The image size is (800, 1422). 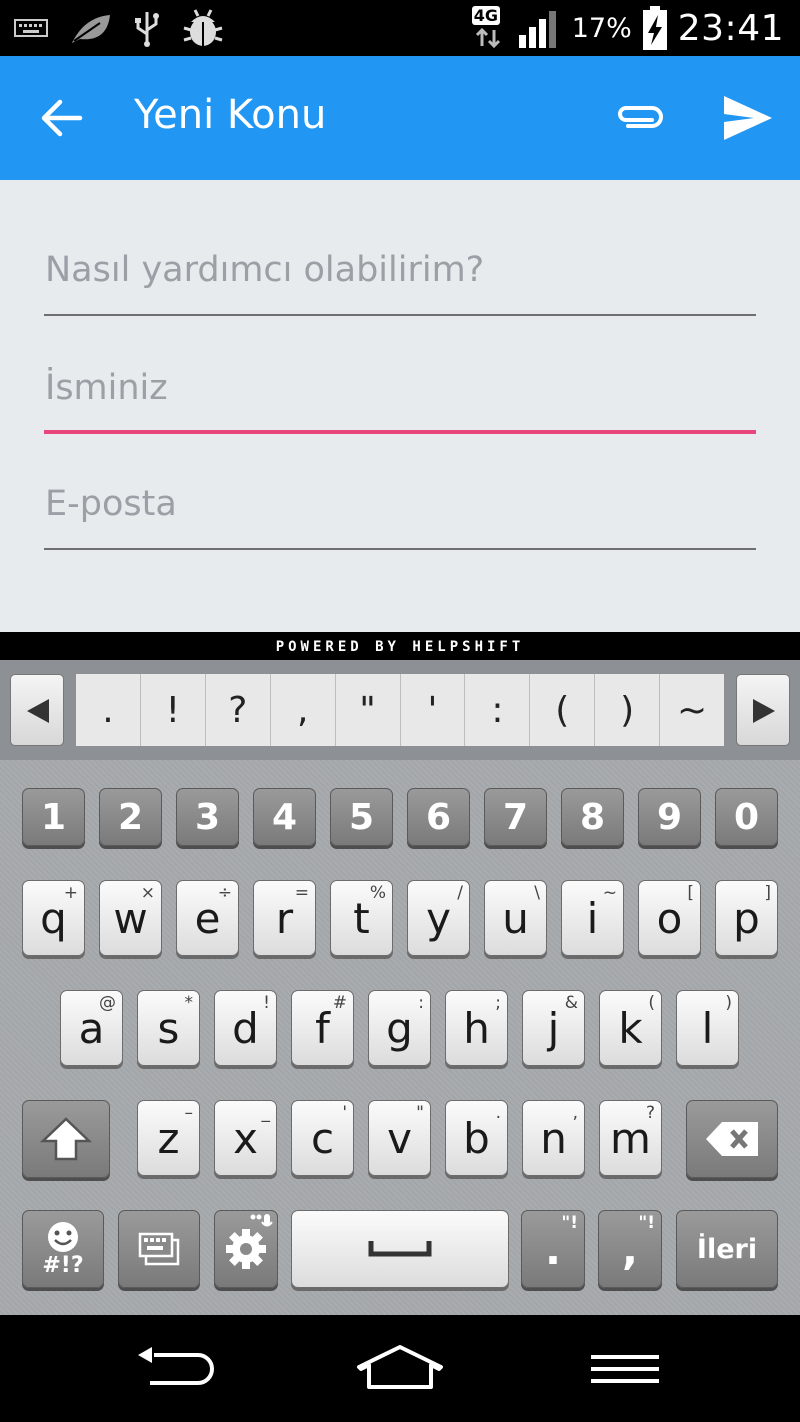 I want to click on back-button, so click(x=62, y=118).